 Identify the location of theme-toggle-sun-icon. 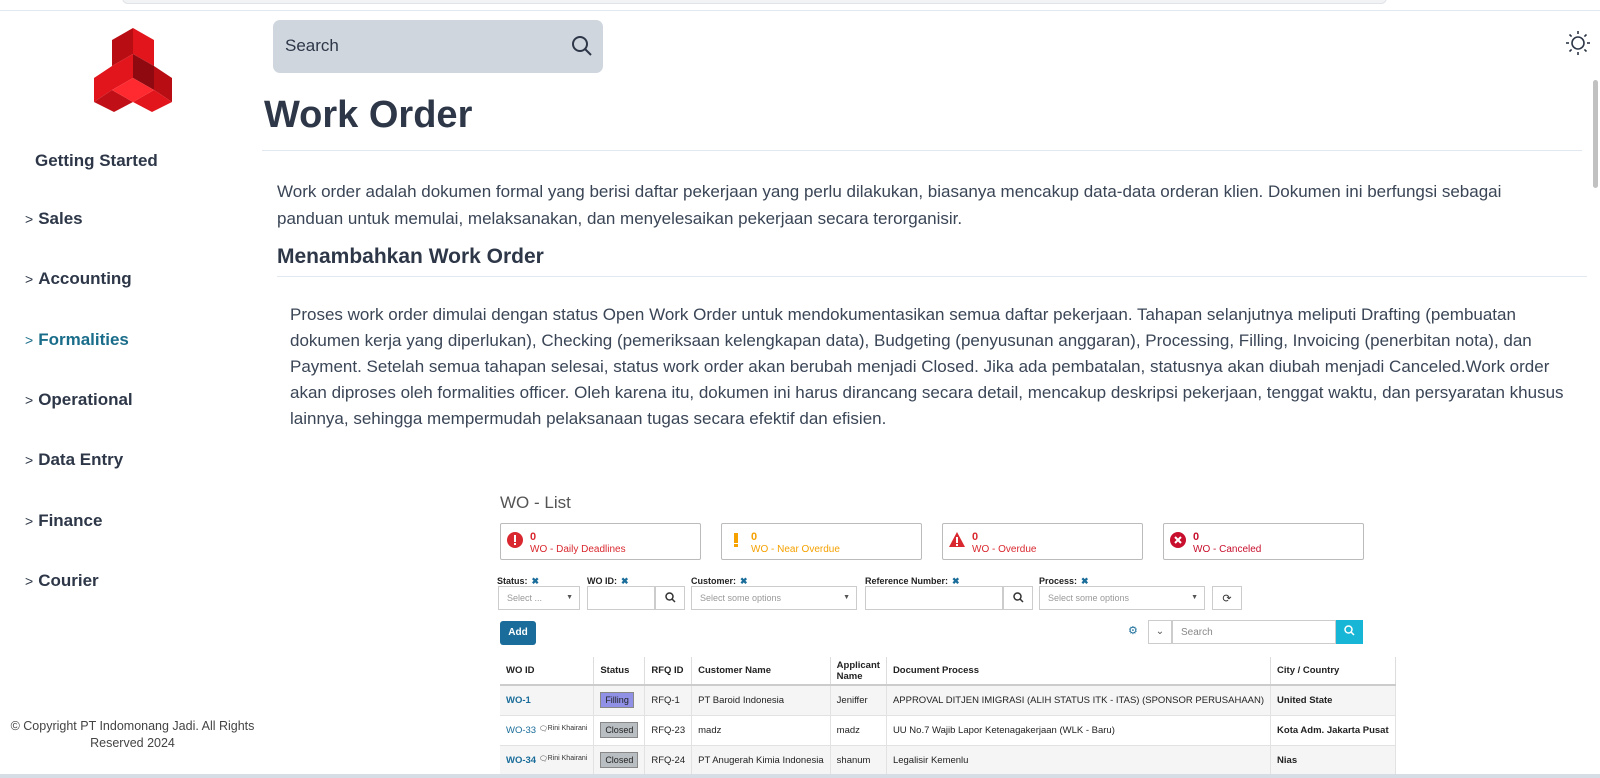
(1578, 43).